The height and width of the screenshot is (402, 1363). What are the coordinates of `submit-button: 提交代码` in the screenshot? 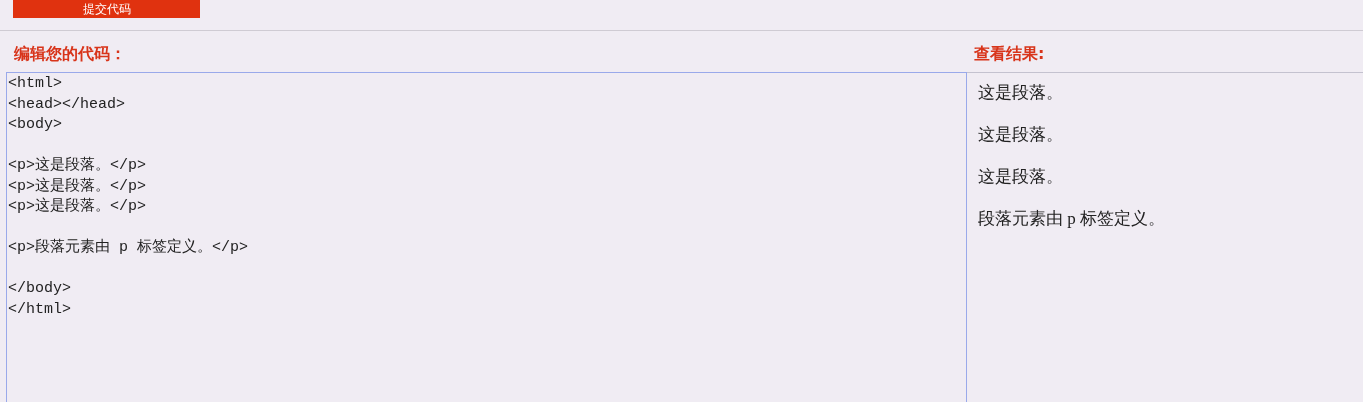 It's located at (106, 9).